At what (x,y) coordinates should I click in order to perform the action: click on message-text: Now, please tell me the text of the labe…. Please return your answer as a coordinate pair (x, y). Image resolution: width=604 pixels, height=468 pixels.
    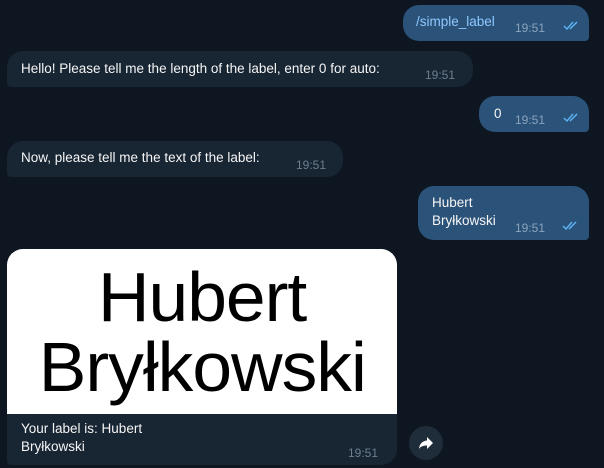
    Looking at the image, I should click on (140, 157).